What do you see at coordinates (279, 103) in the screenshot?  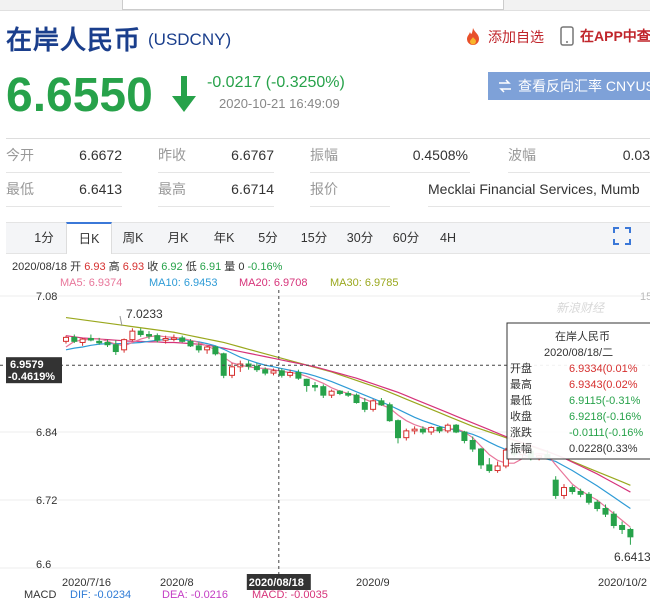 I see `quote-time: 2020-10-21 16:49:09` at bounding box center [279, 103].